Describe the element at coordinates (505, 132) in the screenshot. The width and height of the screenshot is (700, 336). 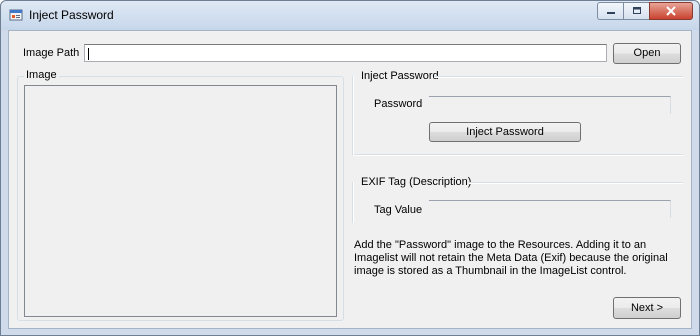
I see `inject-password-button: Inject Password` at that location.